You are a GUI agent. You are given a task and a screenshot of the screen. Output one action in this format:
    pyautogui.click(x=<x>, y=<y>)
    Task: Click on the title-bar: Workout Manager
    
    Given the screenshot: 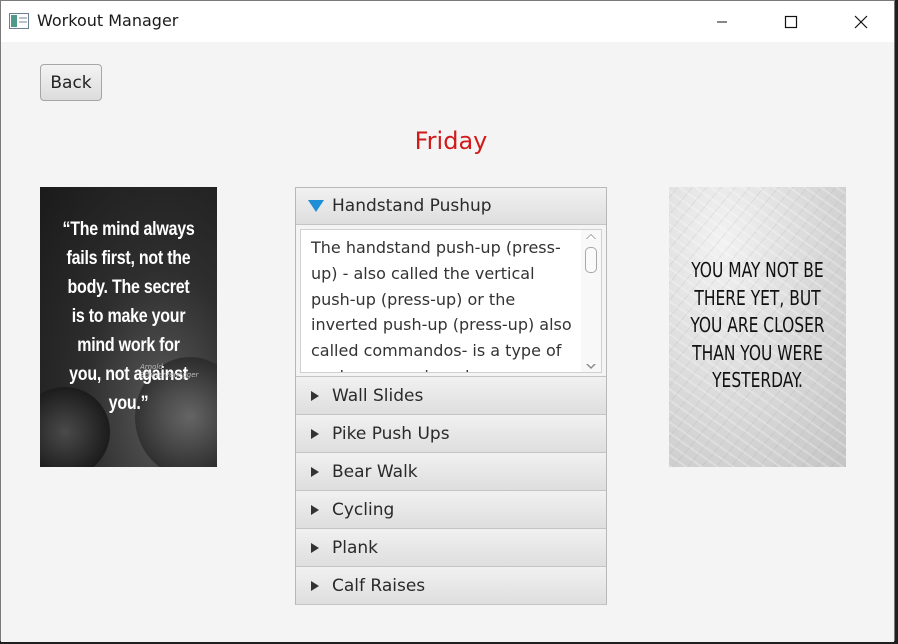 What is the action you would take?
    pyautogui.click(x=447, y=21)
    